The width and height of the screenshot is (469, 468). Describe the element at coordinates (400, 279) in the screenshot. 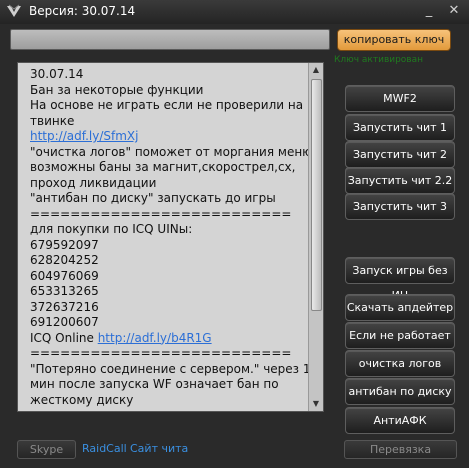

I see `launch-game-no-ic-button: Запуск игры без ИЦ` at that location.